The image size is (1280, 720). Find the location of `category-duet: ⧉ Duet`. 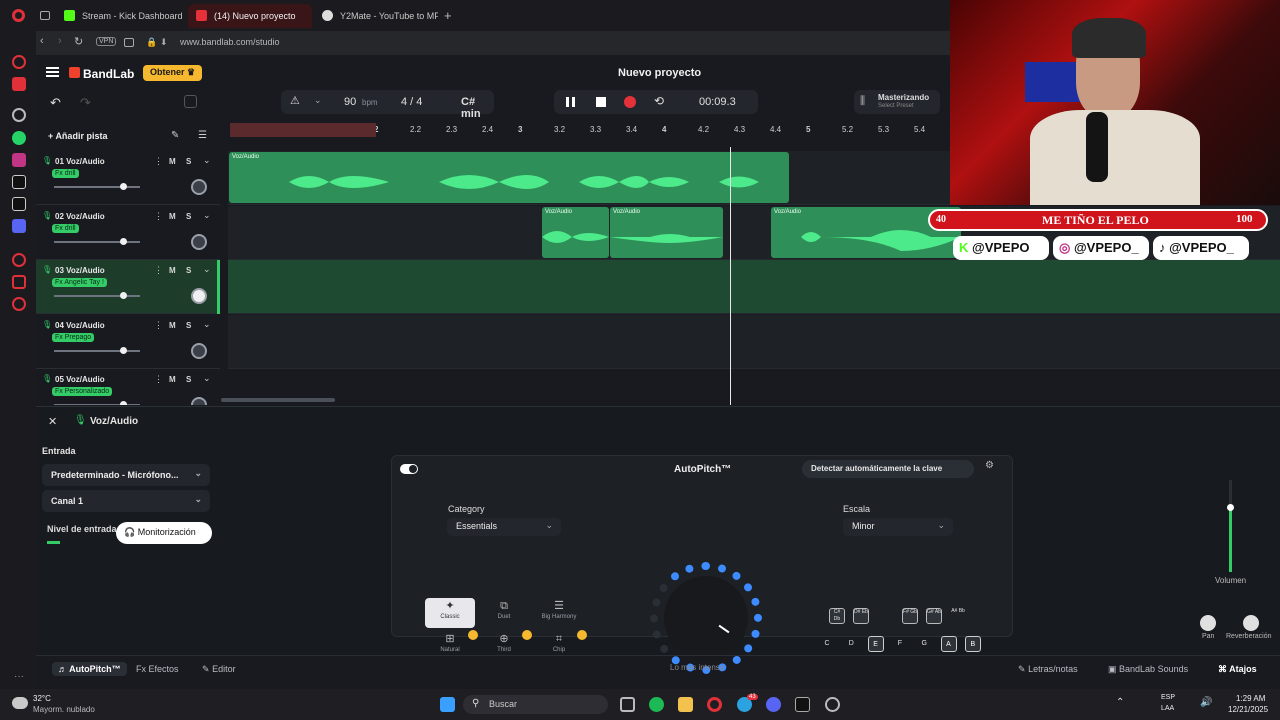

category-duet: ⧉ Duet is located at coordinates (504, 613).